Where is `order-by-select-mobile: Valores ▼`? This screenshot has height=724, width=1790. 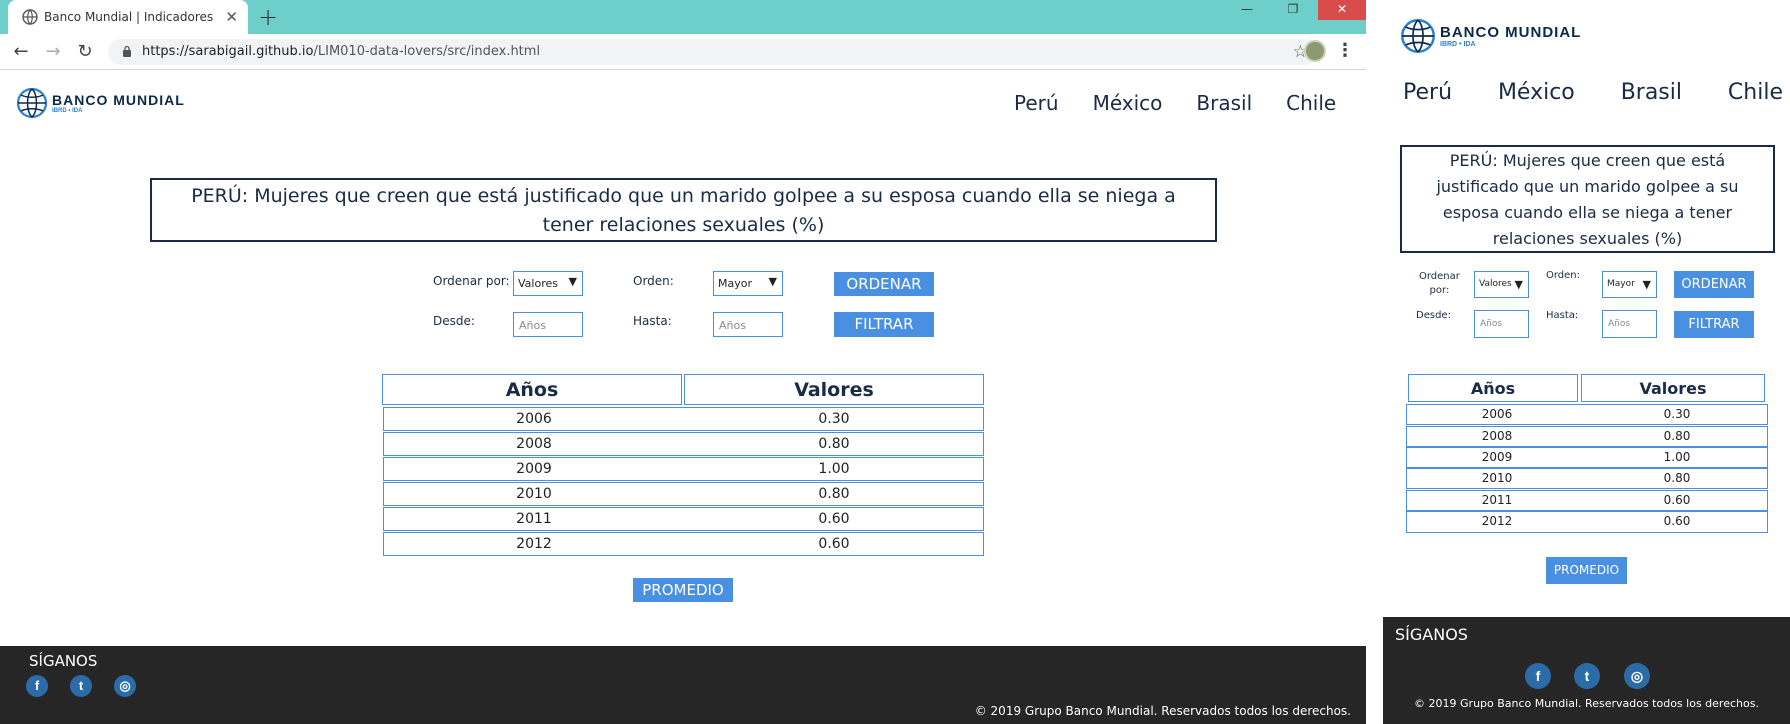 order-by-select-mobile: Valores ▼ is located at coordinates (1501, 284).